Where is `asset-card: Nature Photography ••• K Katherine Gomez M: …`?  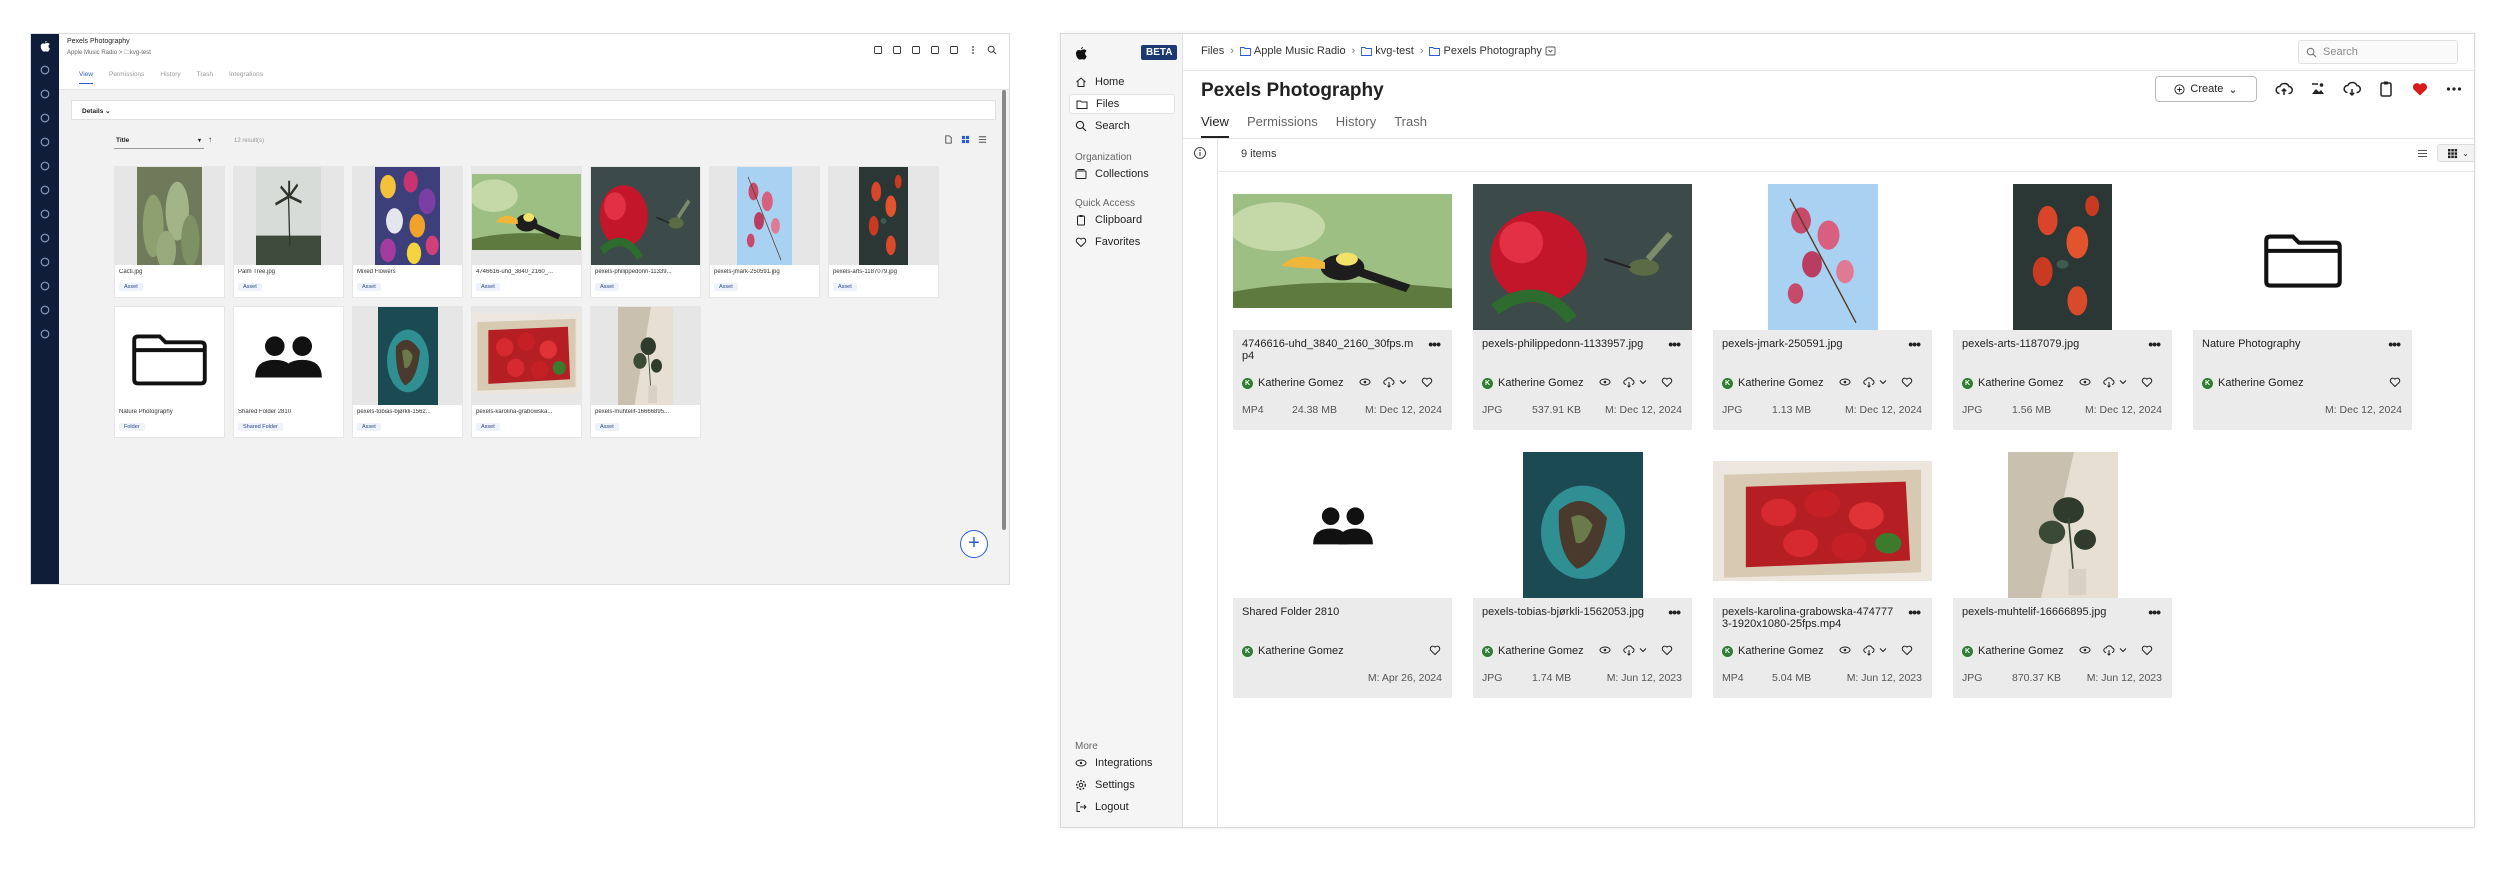 asset-card: Nature Photography ••• K Katherine Gomez M: … is located at coordinates (2302, 307).